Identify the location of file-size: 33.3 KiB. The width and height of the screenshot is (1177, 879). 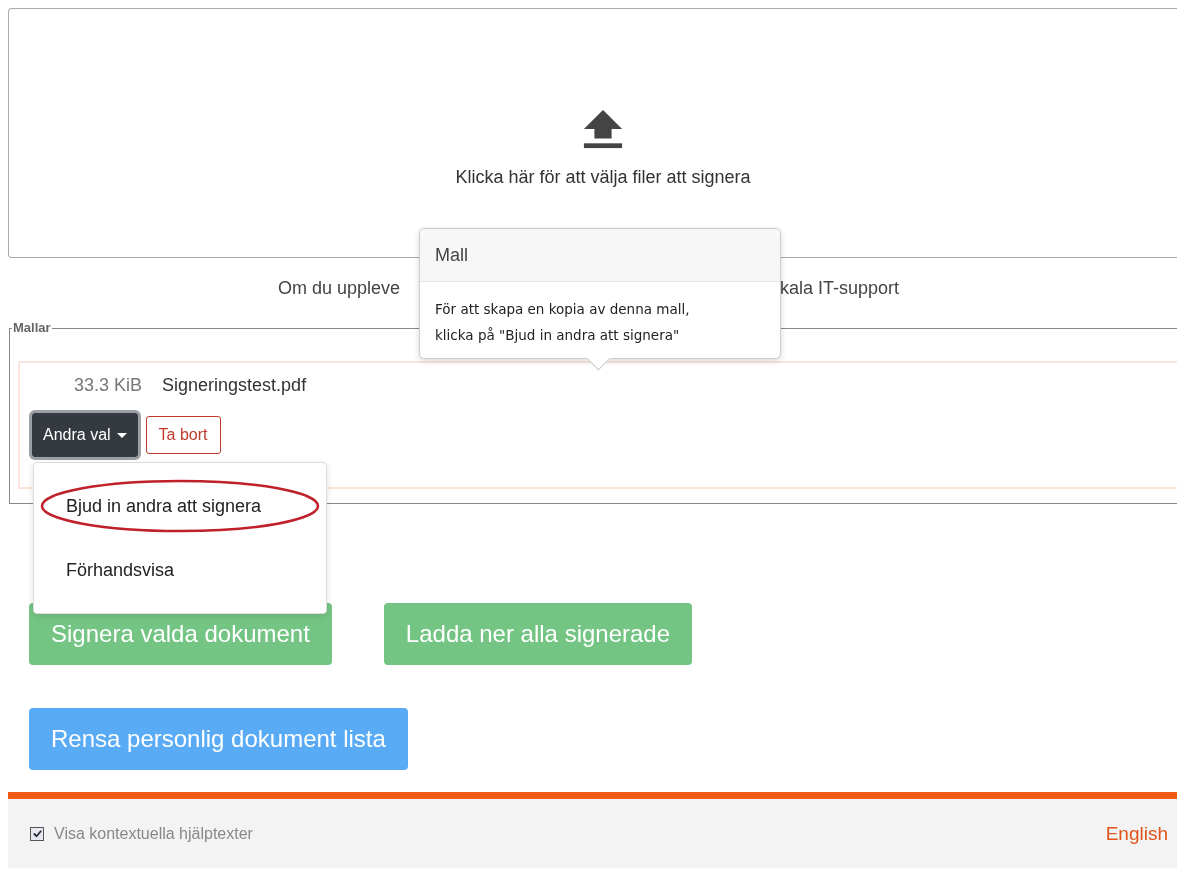
(108, 385).